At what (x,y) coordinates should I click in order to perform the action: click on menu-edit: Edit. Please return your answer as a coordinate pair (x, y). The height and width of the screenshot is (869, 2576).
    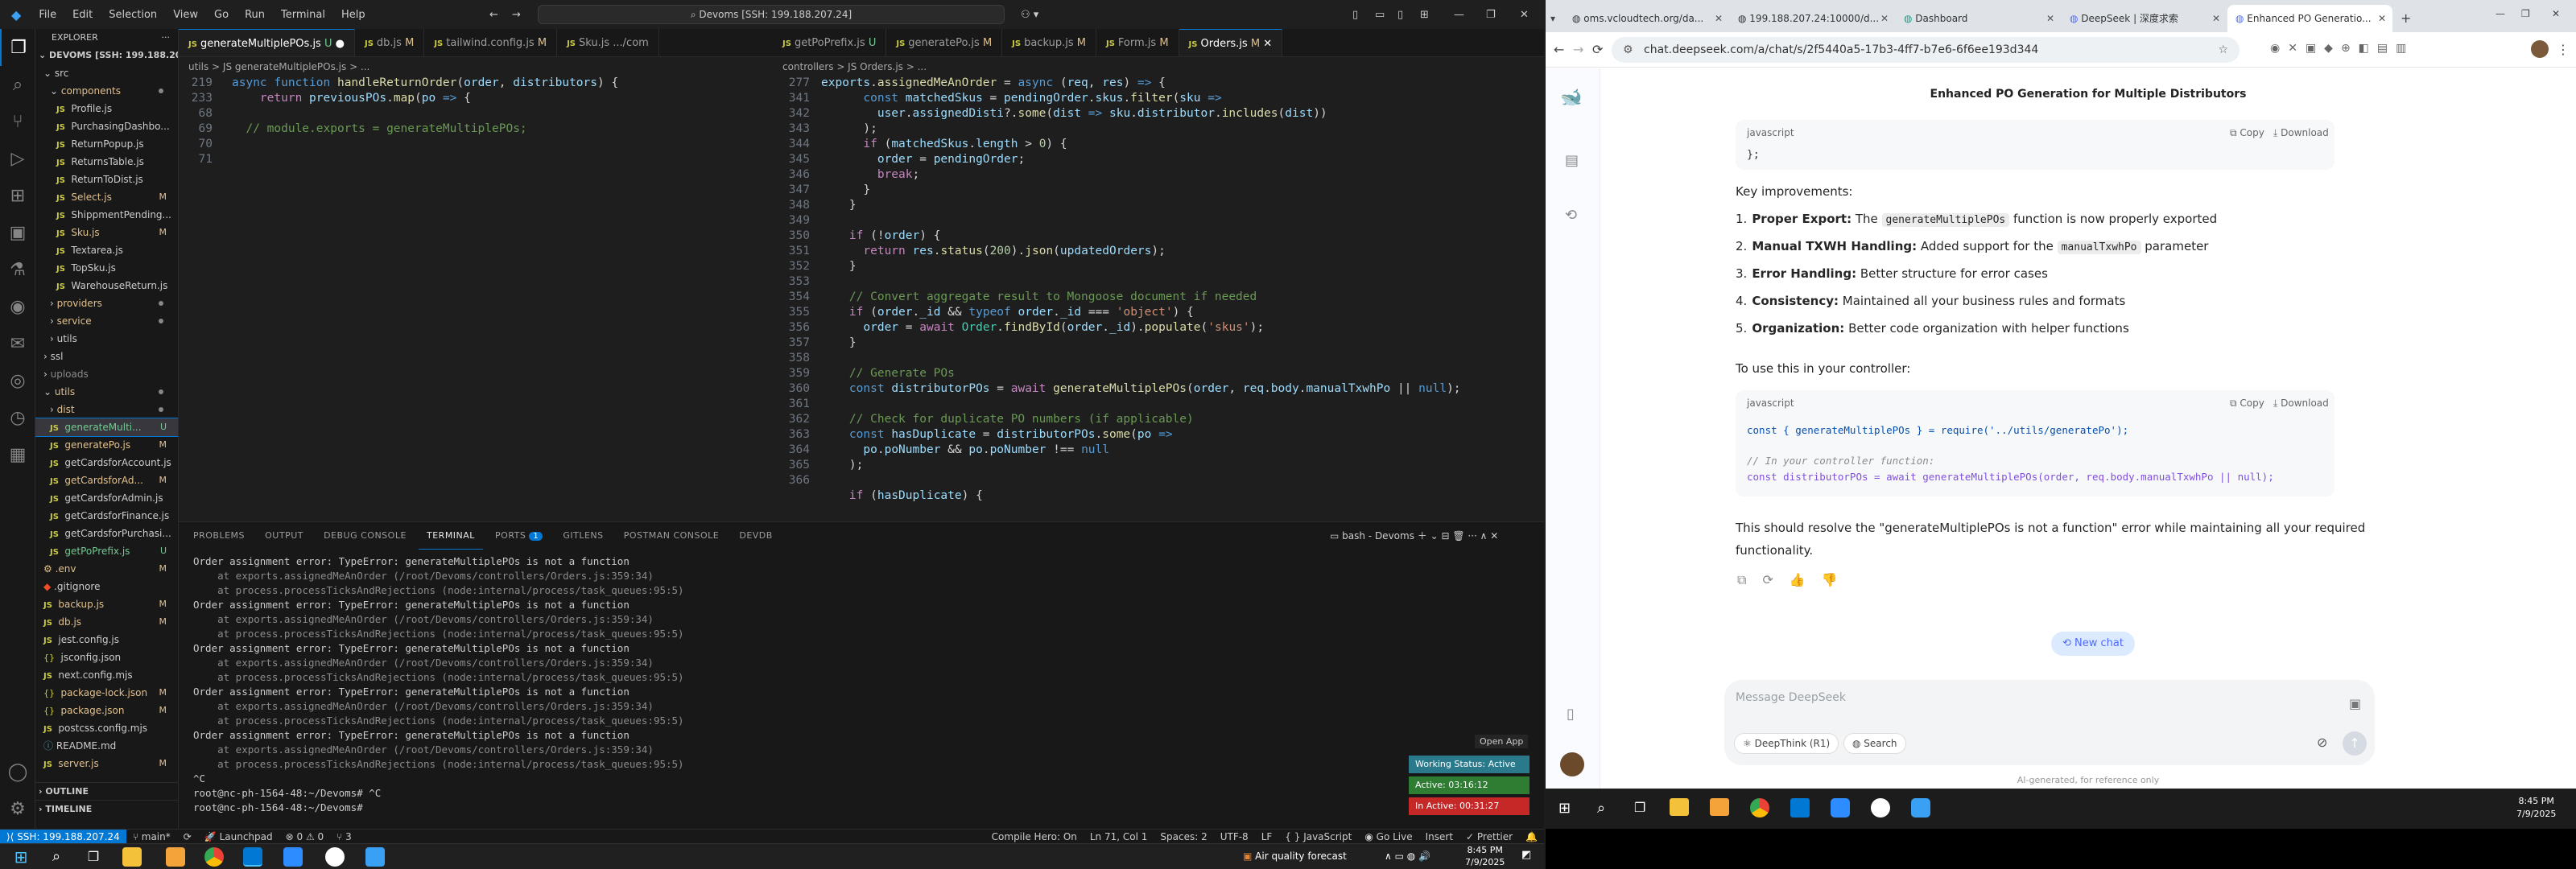
    Looking at the image, I should click on (82, 15).